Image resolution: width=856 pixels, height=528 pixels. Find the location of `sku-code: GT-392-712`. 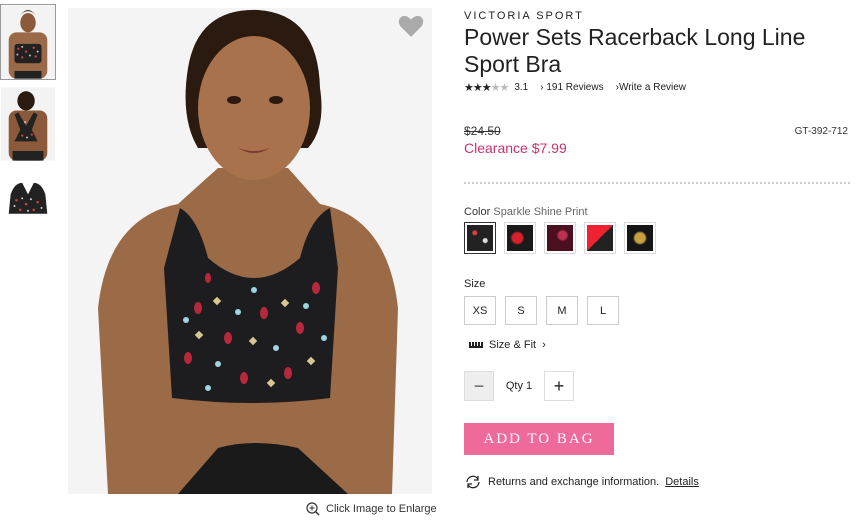

sku-code: GT-392-712 is located at coordinates (821, 131).